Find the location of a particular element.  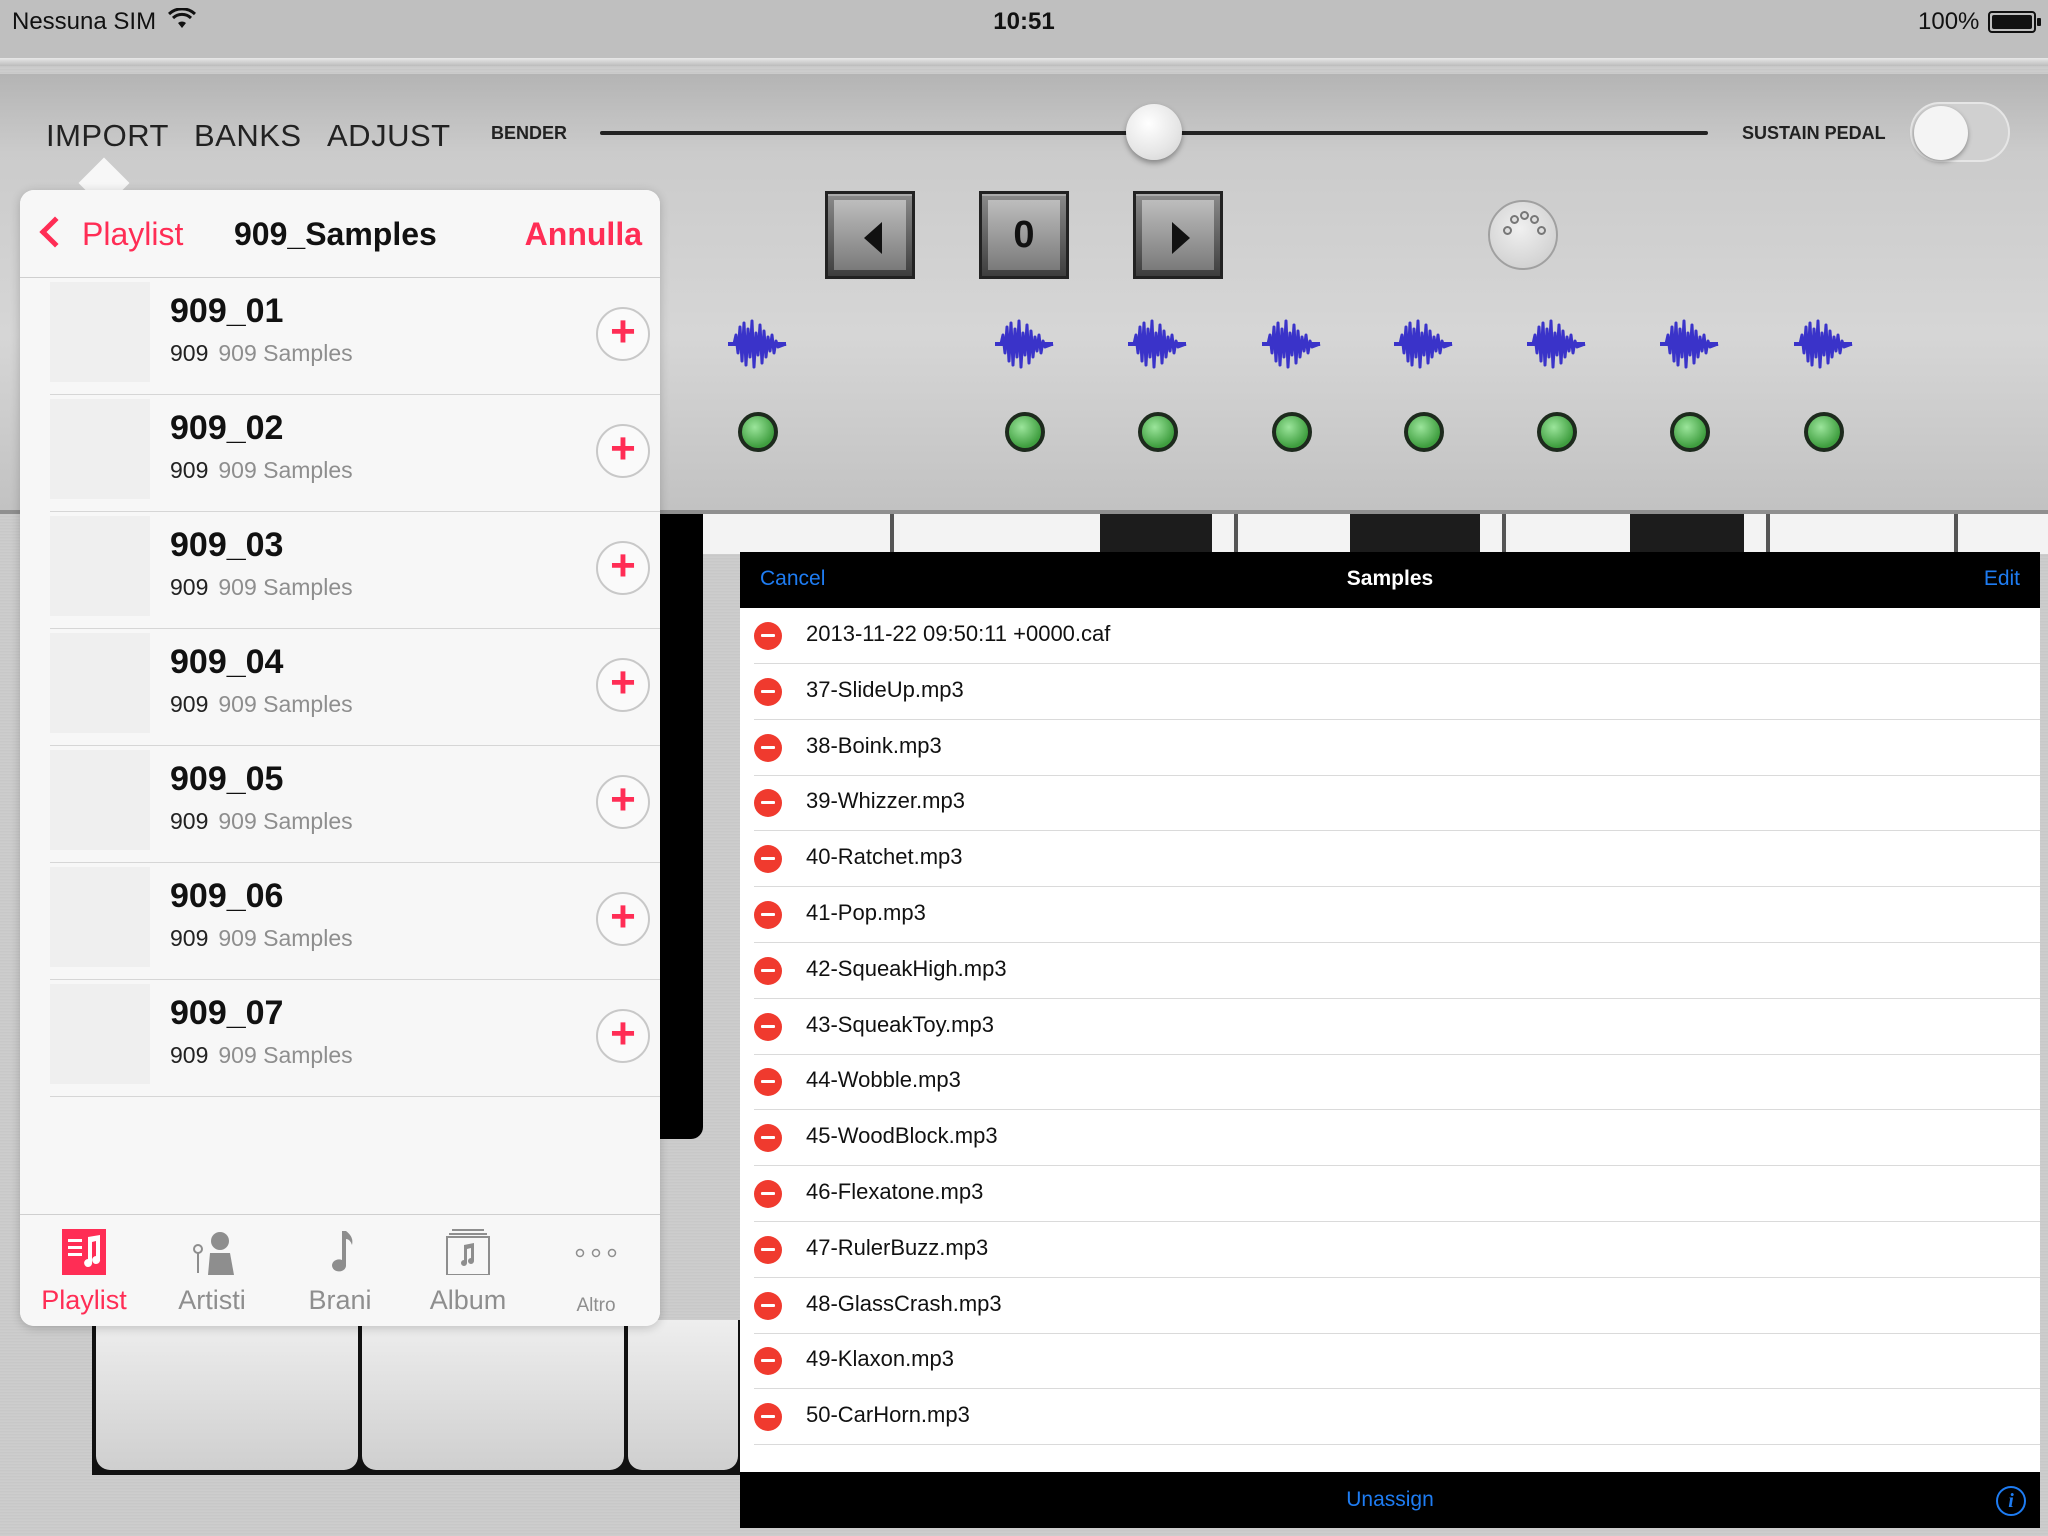

midi-icon is located at coordinates (1523, 235).